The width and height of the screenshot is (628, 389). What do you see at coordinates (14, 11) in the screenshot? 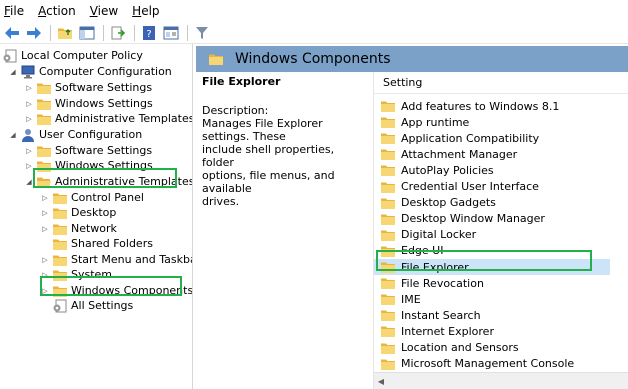
I see `menu-file: File` at bounding box center [14, 11].